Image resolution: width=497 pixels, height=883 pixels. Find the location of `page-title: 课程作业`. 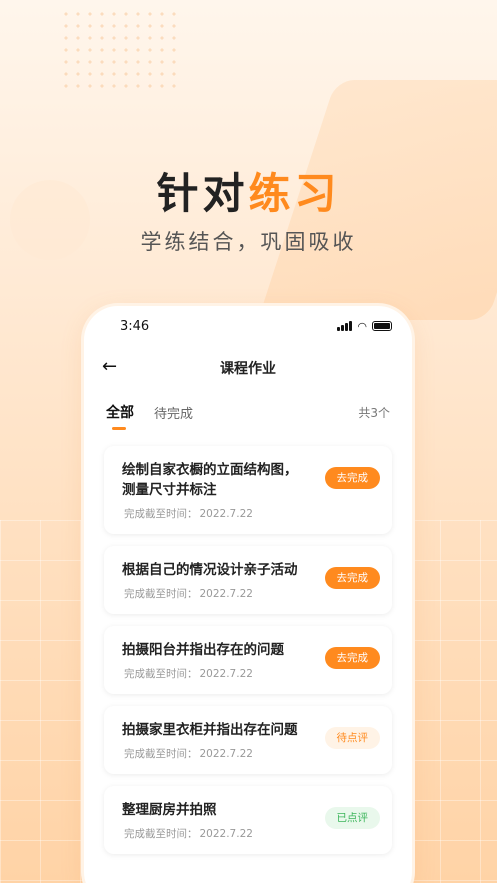

page-title: 课程作业 is located at coordinates (248, 369).